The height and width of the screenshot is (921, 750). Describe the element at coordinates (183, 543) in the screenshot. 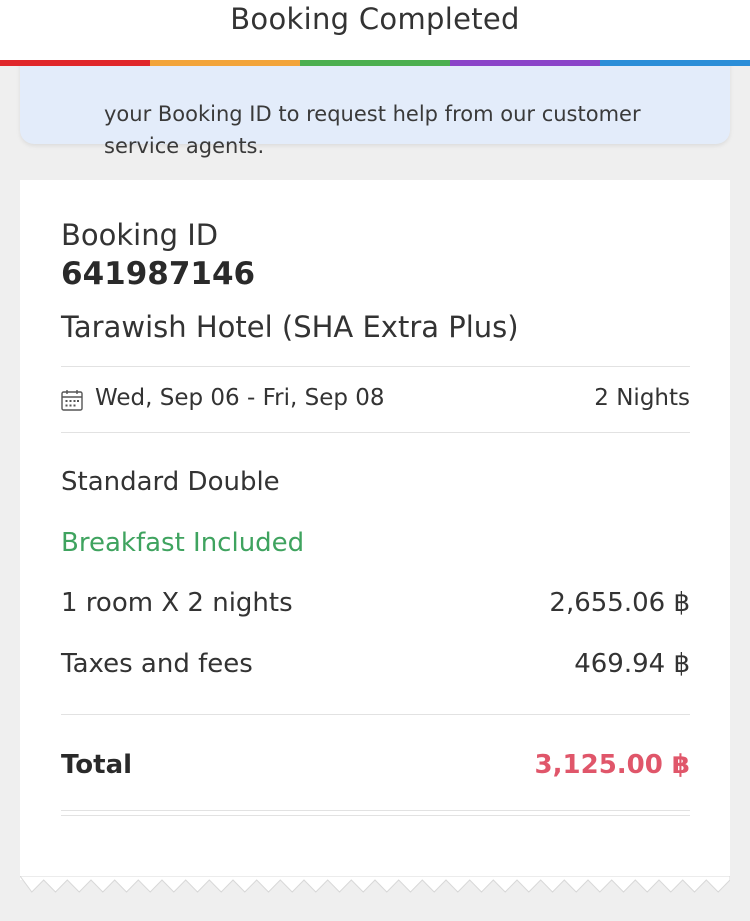

I see `meal-plan: Breakfast Included` at that location.